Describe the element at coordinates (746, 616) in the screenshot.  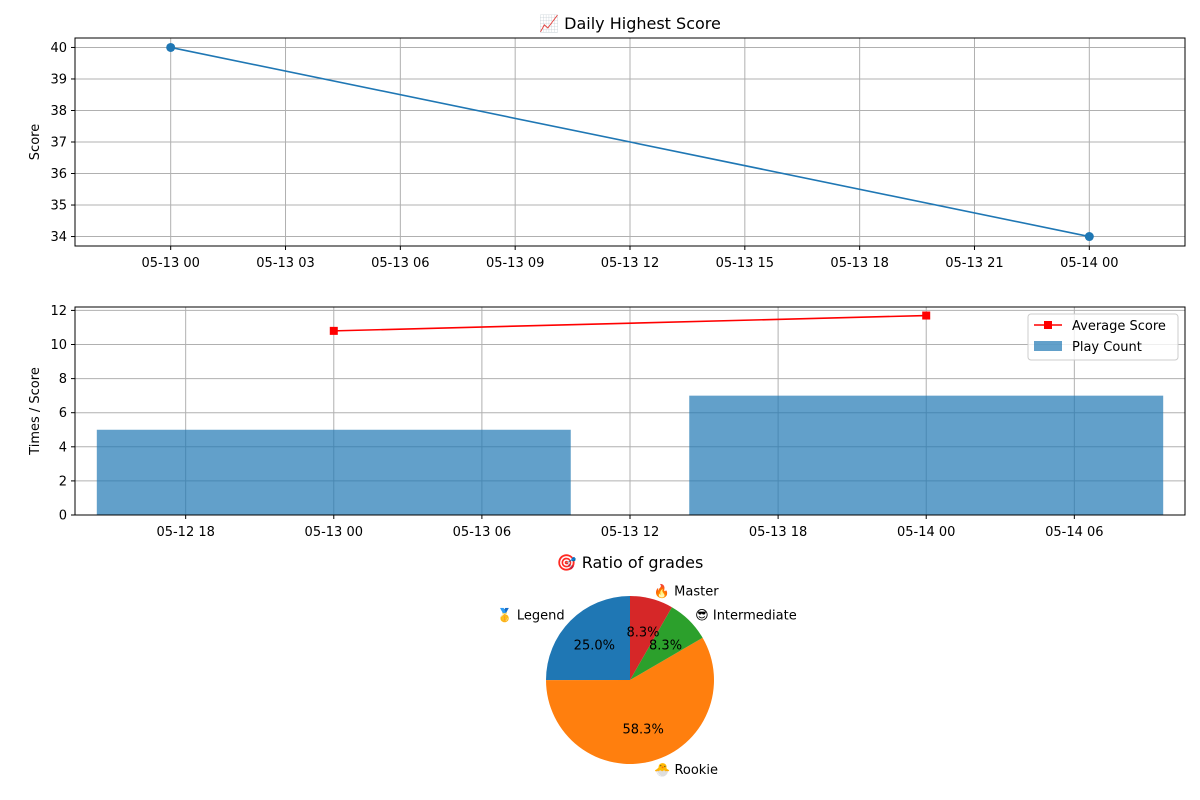
I see `pie-slice-label: 😎 Intermediate` at that location.